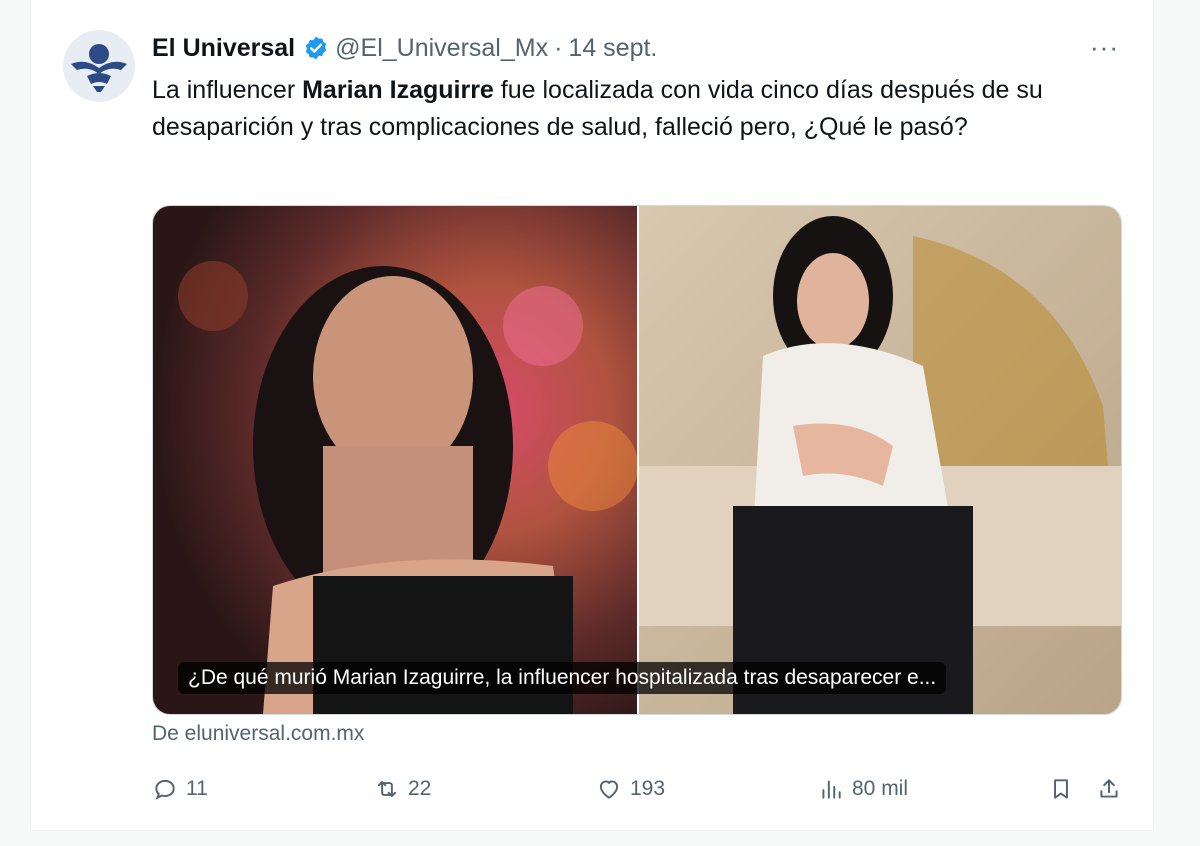  I want to click on card-source: De eluniversal.com.mx, so click(258, 734).